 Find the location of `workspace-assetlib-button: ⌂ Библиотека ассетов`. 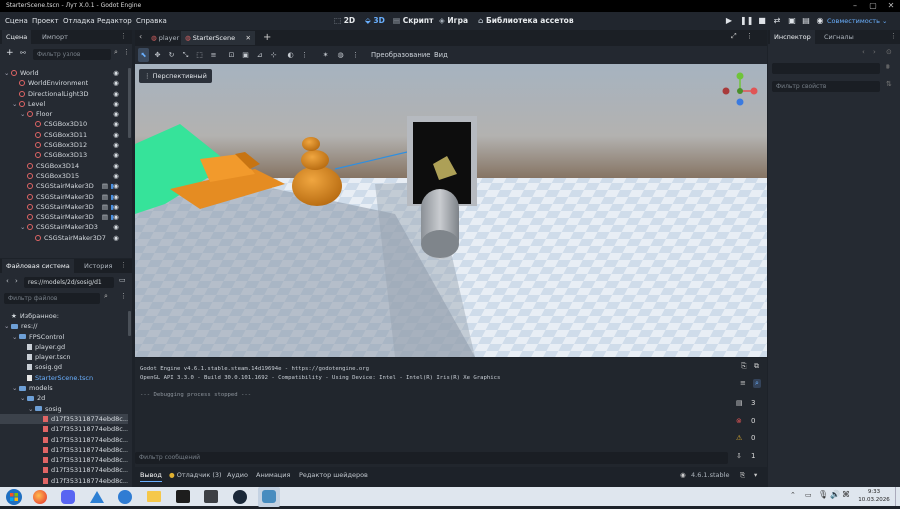

workspace-assetlib-button: ⌂ Библиотека ассетов is located at coordinates (526, 21).